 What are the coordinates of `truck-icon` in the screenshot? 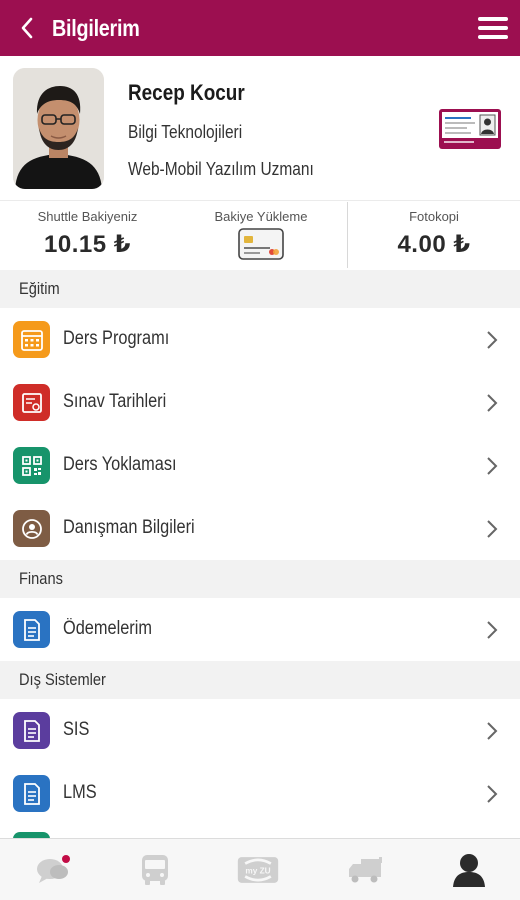 It's located at (365, 870).